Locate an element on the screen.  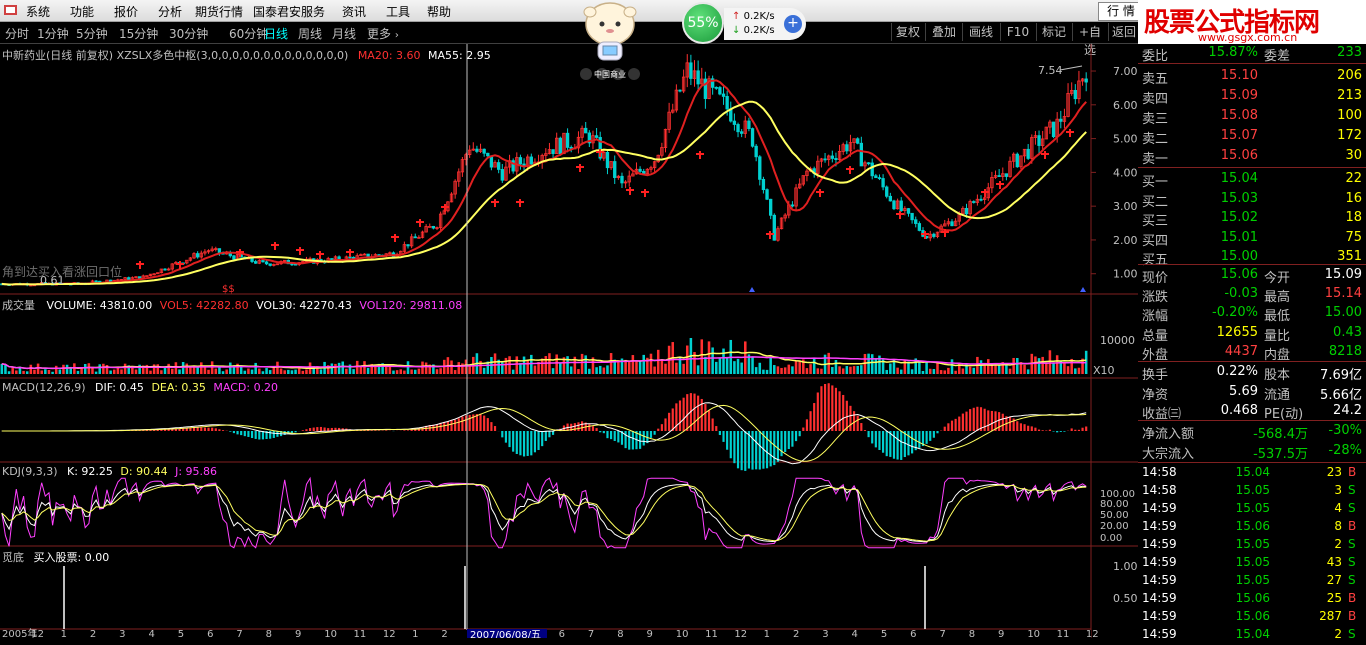
high-price-label: 7.54 is located at coordinates (1050, 70).